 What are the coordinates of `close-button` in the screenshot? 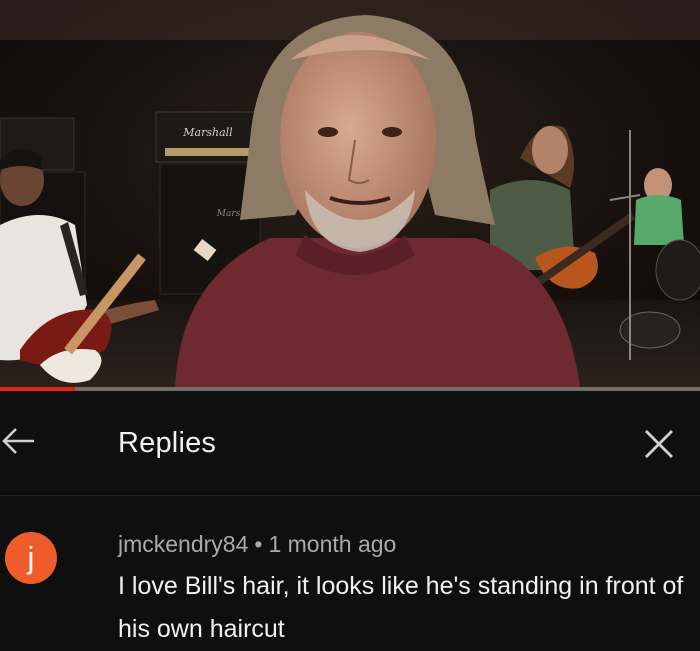 It's located at (659, 444).